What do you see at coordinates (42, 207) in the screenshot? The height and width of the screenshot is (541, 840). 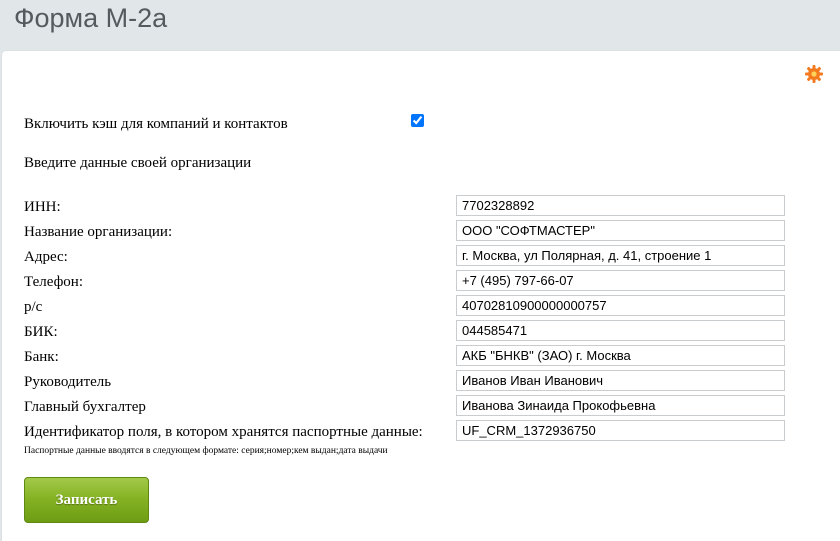 I see `inn-label: ИНН:` at bounding box center [42, 207].